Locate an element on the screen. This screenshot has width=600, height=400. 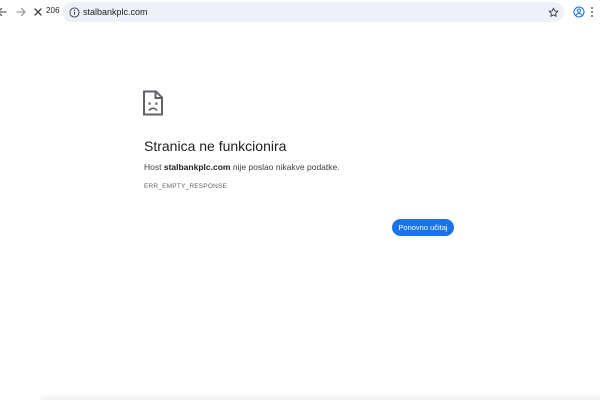
error-code: ERR_EMPTY_RESPONSE is located at coordinates (186, 186).